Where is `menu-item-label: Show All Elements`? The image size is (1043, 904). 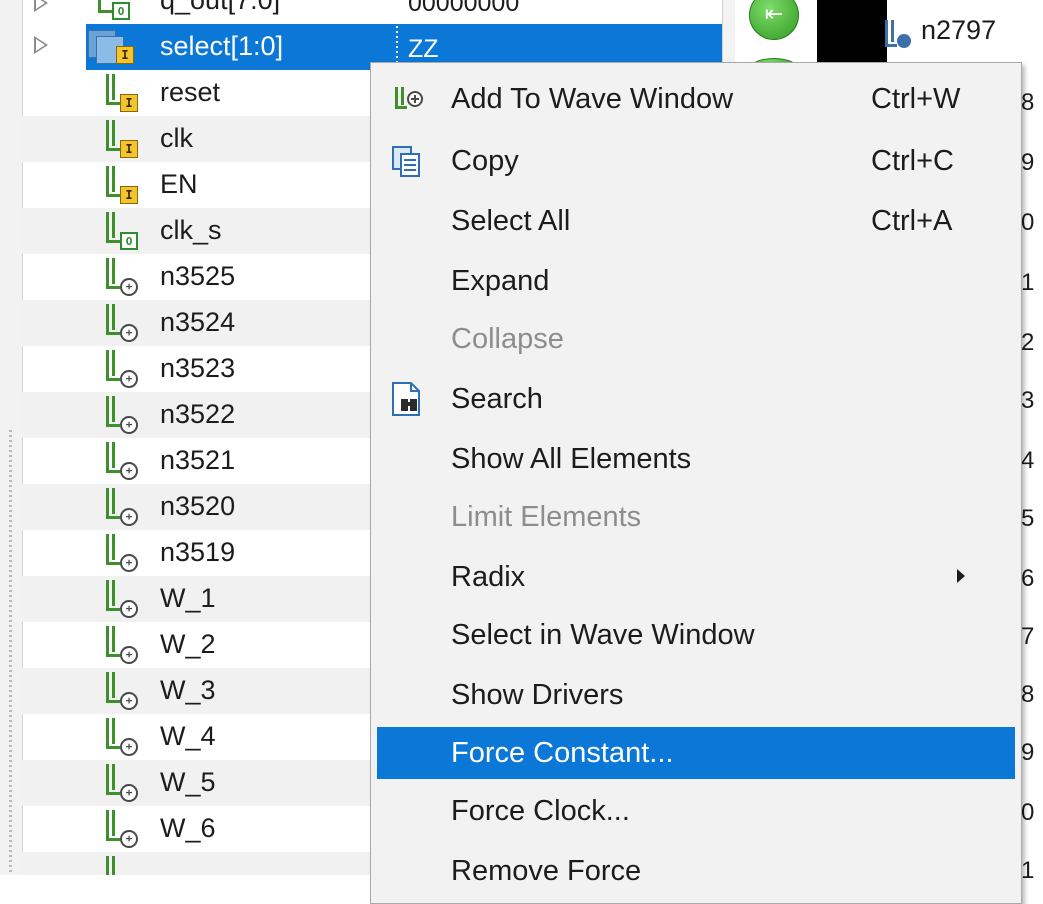
menu-item-label: Show All Elements is located at coordinates (571, 459).